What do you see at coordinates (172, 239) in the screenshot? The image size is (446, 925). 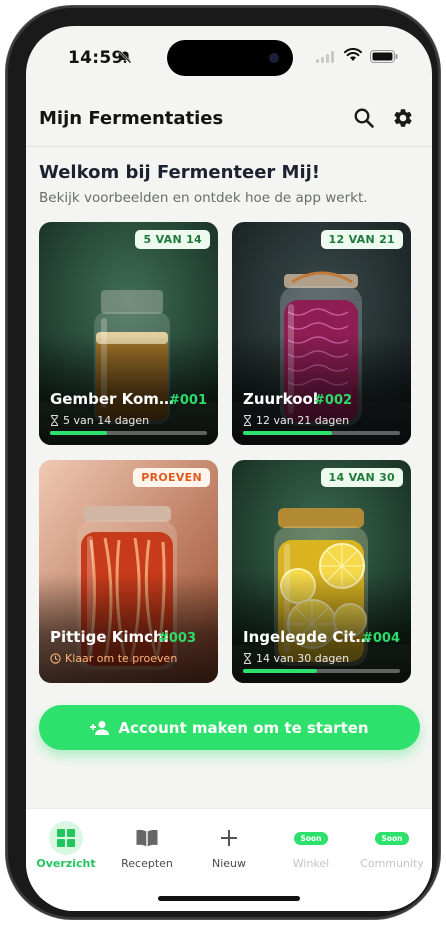 I see `progress-badge: 5 VAN 14` at bounding box center [172, 239].